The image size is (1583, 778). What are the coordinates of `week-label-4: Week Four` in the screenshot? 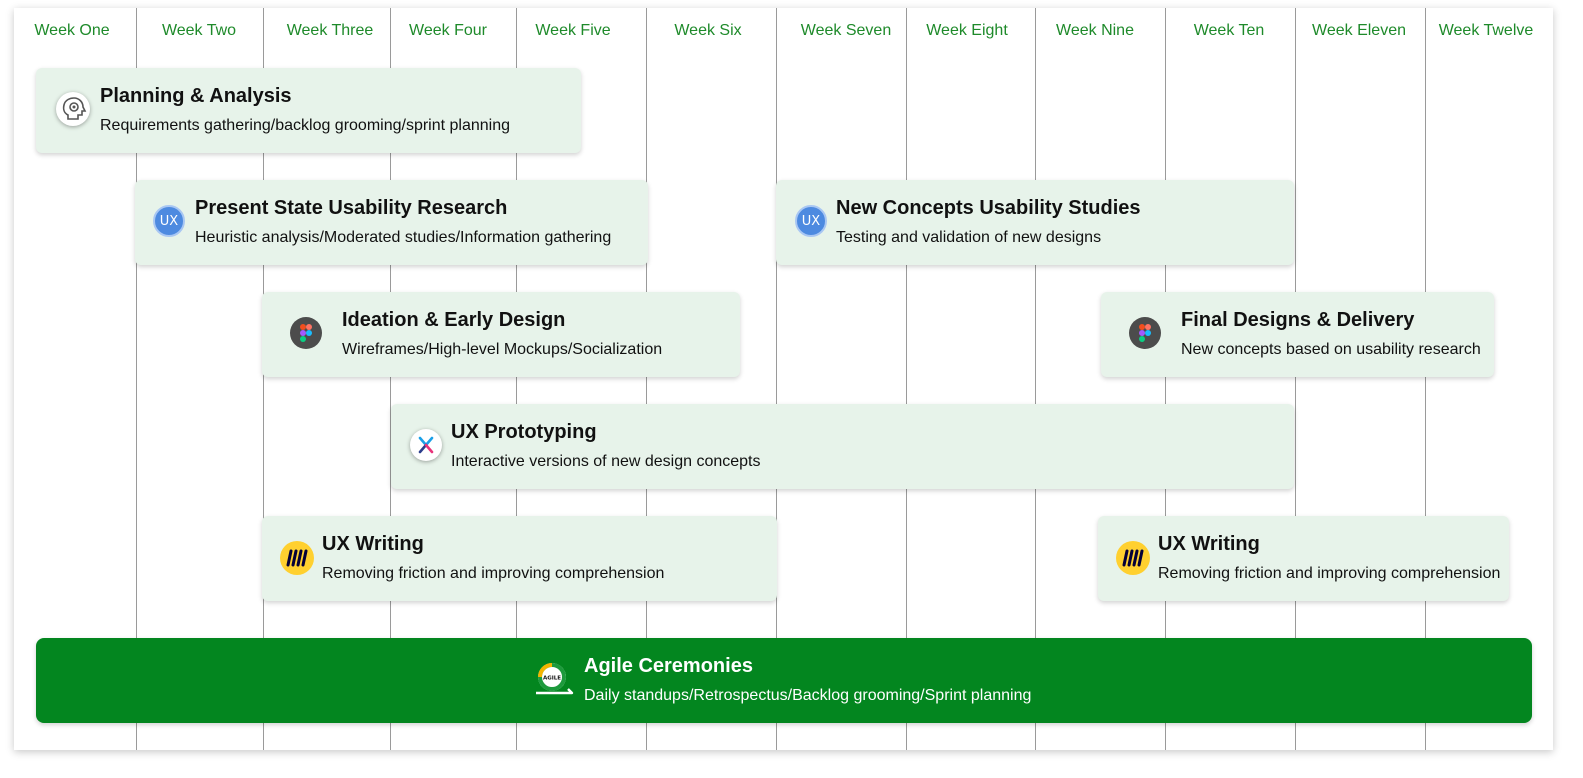 It's located at (448, 30).